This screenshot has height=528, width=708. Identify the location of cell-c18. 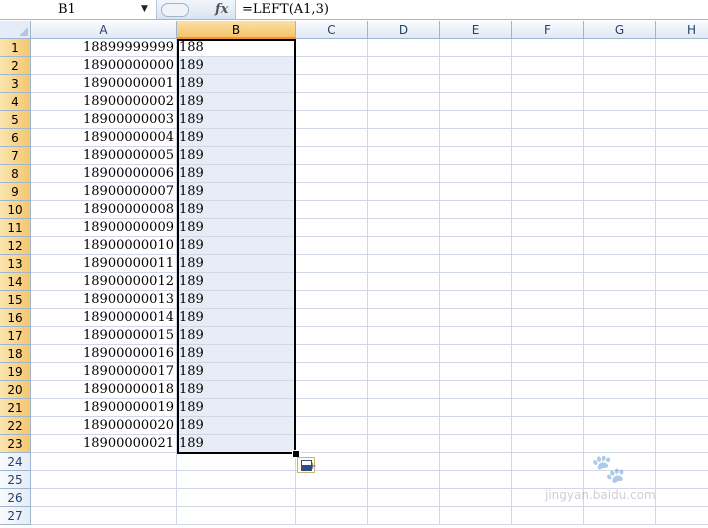
(332, 354).